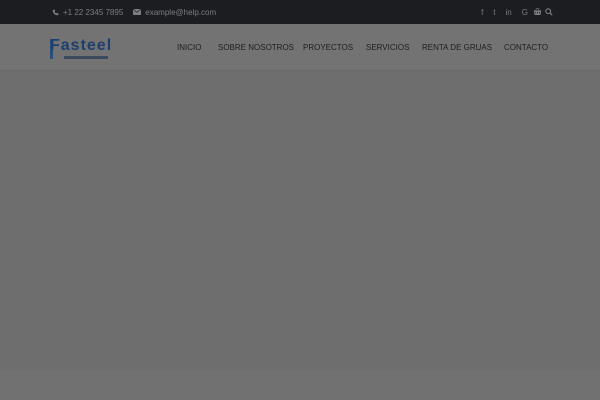 Image resolution: width=600 pixels, height=400 pixels. What do you see at coordinates (387, 47) in the screenshot?
I see `nav-item-servicios: SERVICIOS` at bounding box center [387, 47].